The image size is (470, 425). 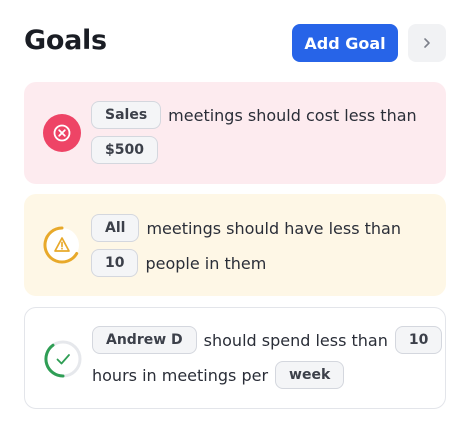 I want to click on check-icon, so click(x=63, y=359).